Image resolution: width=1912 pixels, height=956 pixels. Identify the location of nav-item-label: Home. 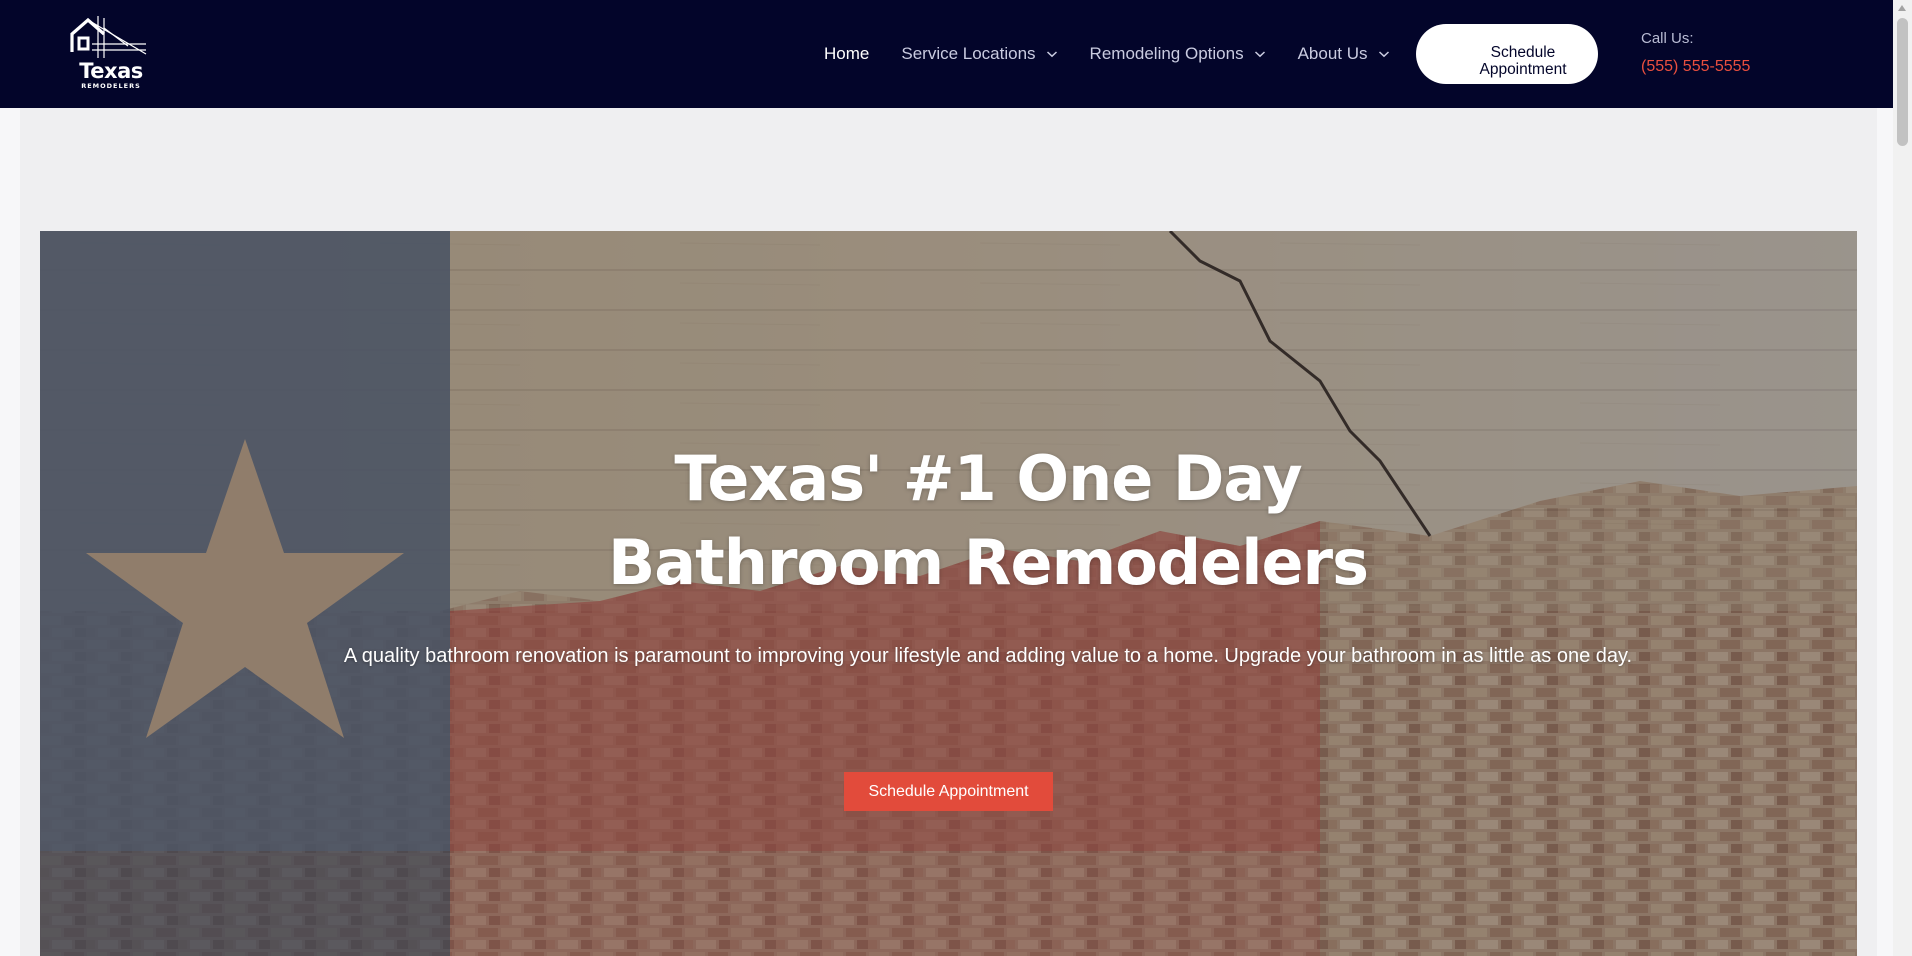
(847, 53).